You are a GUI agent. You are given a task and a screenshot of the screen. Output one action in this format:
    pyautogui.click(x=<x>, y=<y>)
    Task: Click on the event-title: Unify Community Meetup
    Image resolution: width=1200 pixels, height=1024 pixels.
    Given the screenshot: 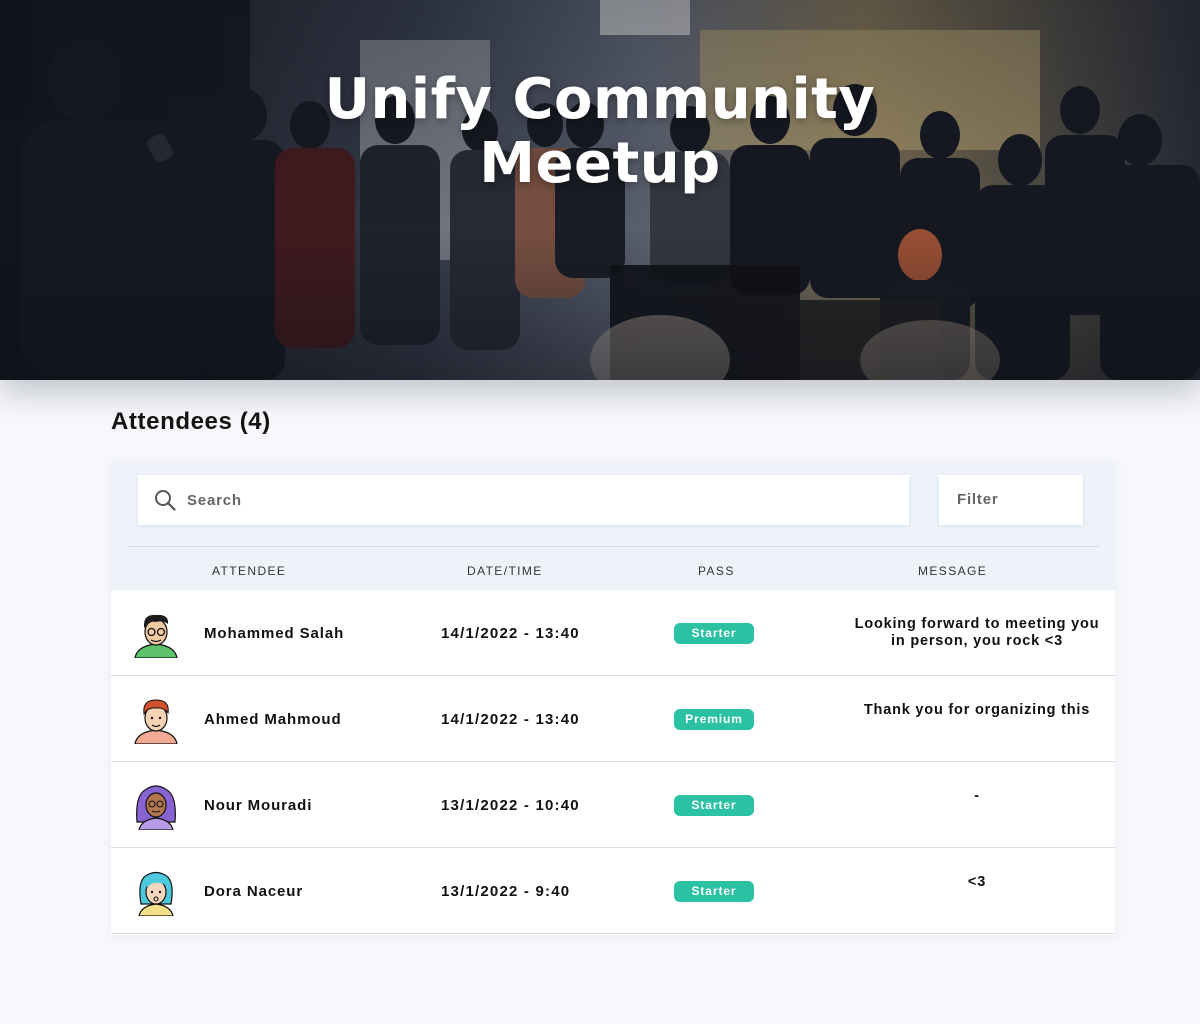 What is the action you would take?
    pyautogui.click(x=600, y=132)
    